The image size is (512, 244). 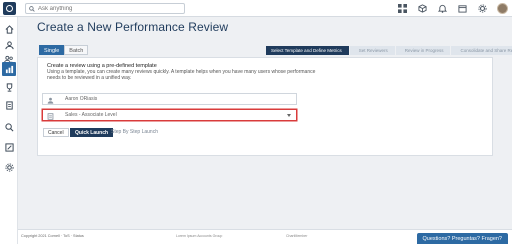 I want to click on tab-single: Single, so click(x=52, y=50).